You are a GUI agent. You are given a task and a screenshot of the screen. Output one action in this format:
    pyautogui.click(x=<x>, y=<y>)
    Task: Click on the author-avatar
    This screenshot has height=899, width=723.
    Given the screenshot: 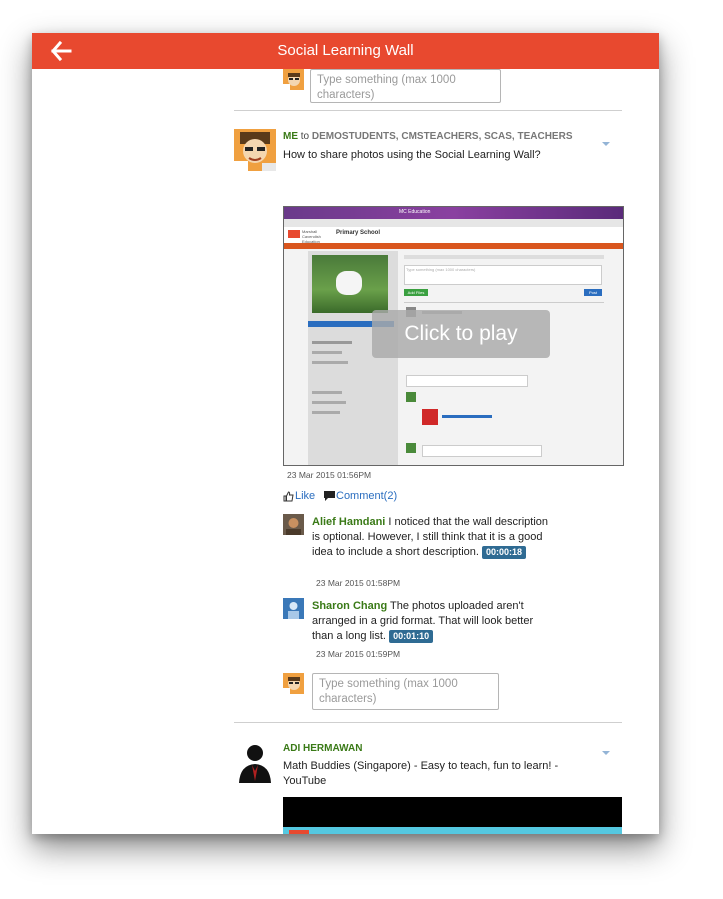 What is the action you would take?
    pyautogui.click(x=255, y=150)
    